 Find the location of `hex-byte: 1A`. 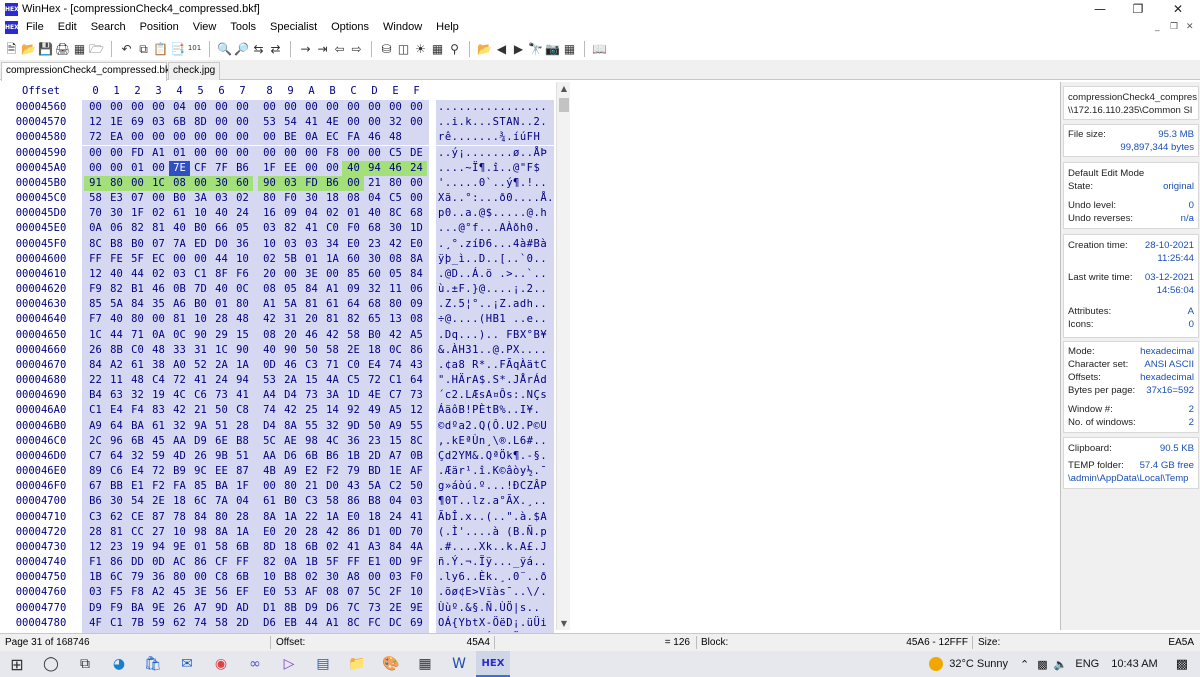

hex-byte: 1A is located at coordinates (290, 517).